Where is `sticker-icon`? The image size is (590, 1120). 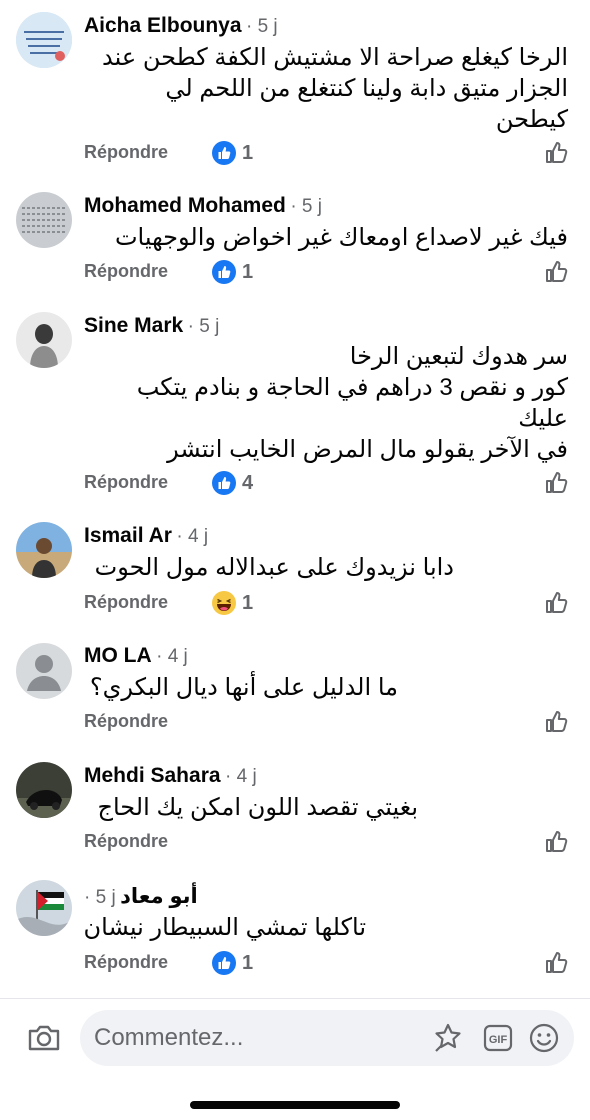
sticker-icon is located at coordinates (448, 1038).